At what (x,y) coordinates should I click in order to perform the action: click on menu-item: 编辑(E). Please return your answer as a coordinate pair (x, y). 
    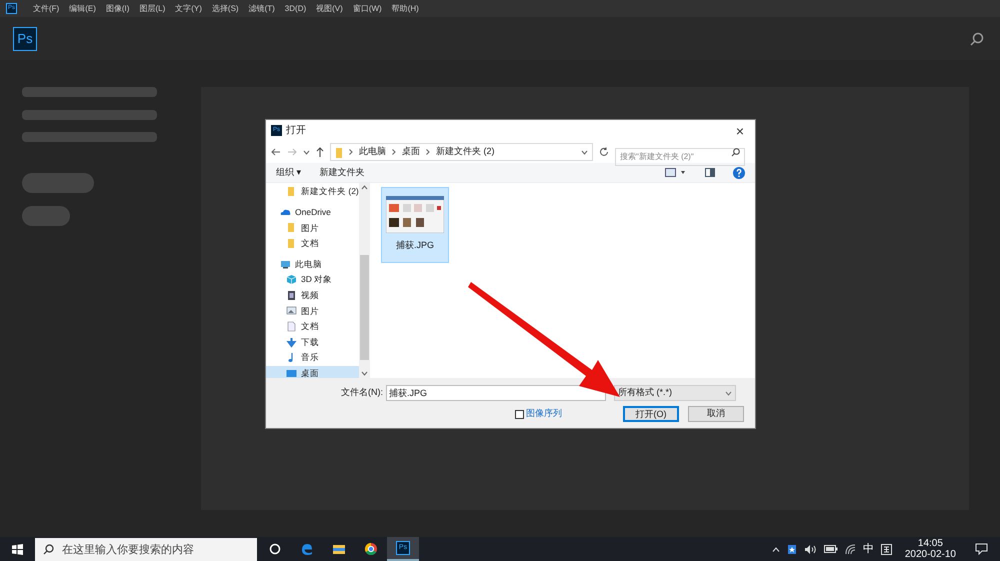
    Looking at the image, I should click on (82, 8).